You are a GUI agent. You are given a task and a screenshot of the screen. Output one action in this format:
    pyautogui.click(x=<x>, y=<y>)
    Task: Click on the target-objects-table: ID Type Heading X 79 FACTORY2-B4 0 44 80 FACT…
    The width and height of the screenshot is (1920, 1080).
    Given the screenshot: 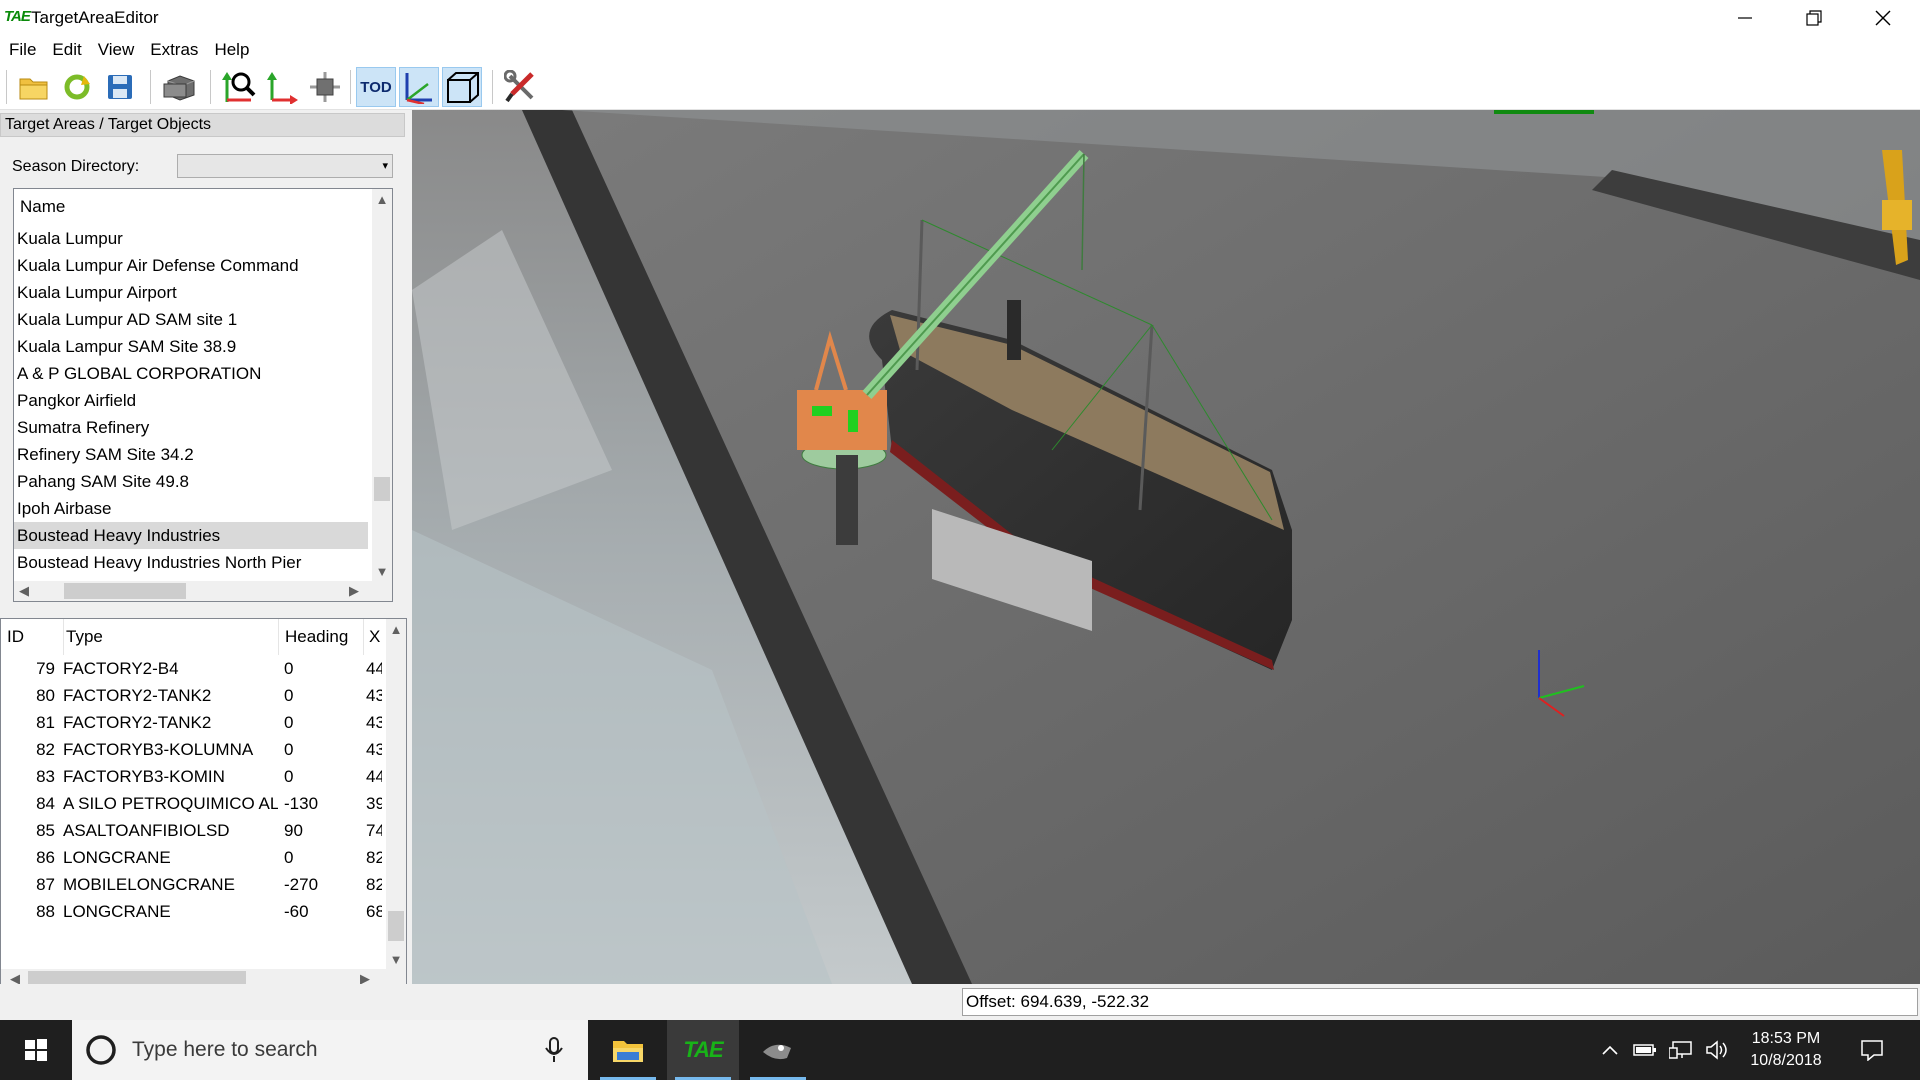 What is the action you would take?
    pyautogui.click(x=203, y=805)
    